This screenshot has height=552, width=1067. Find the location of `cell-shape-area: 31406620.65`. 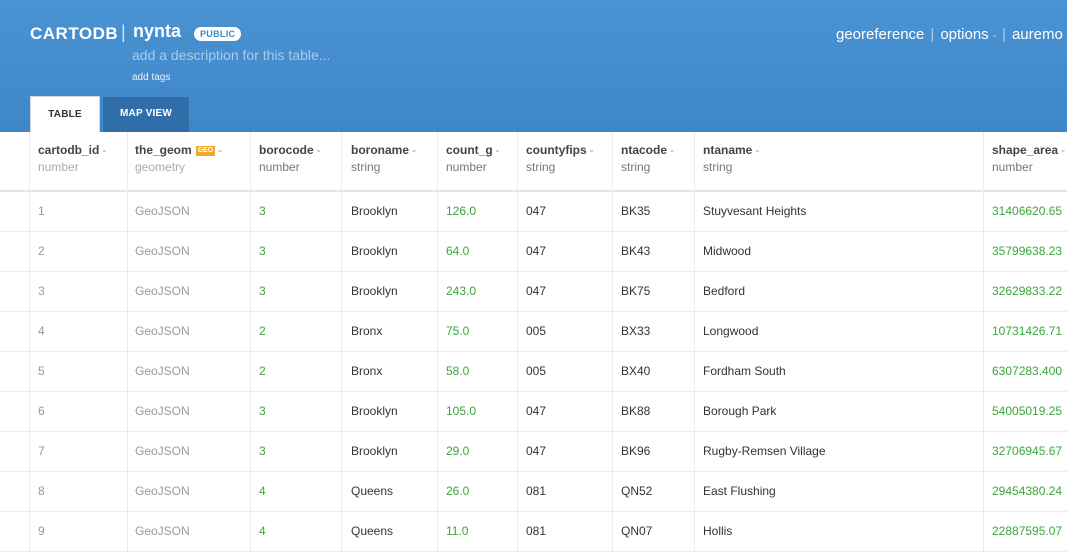

cell-shape-area: 31406620.65 is located at coordinates (1027, 211).